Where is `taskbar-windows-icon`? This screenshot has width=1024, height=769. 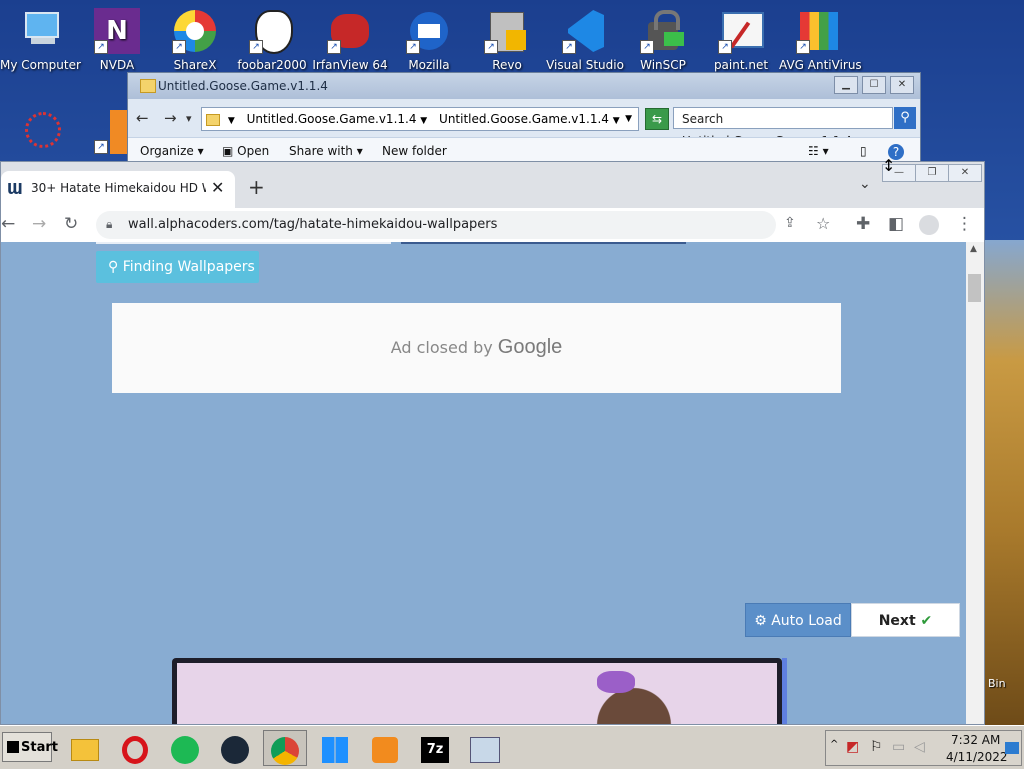
taskbar-windows-icon is located at coordinates (335, 748).